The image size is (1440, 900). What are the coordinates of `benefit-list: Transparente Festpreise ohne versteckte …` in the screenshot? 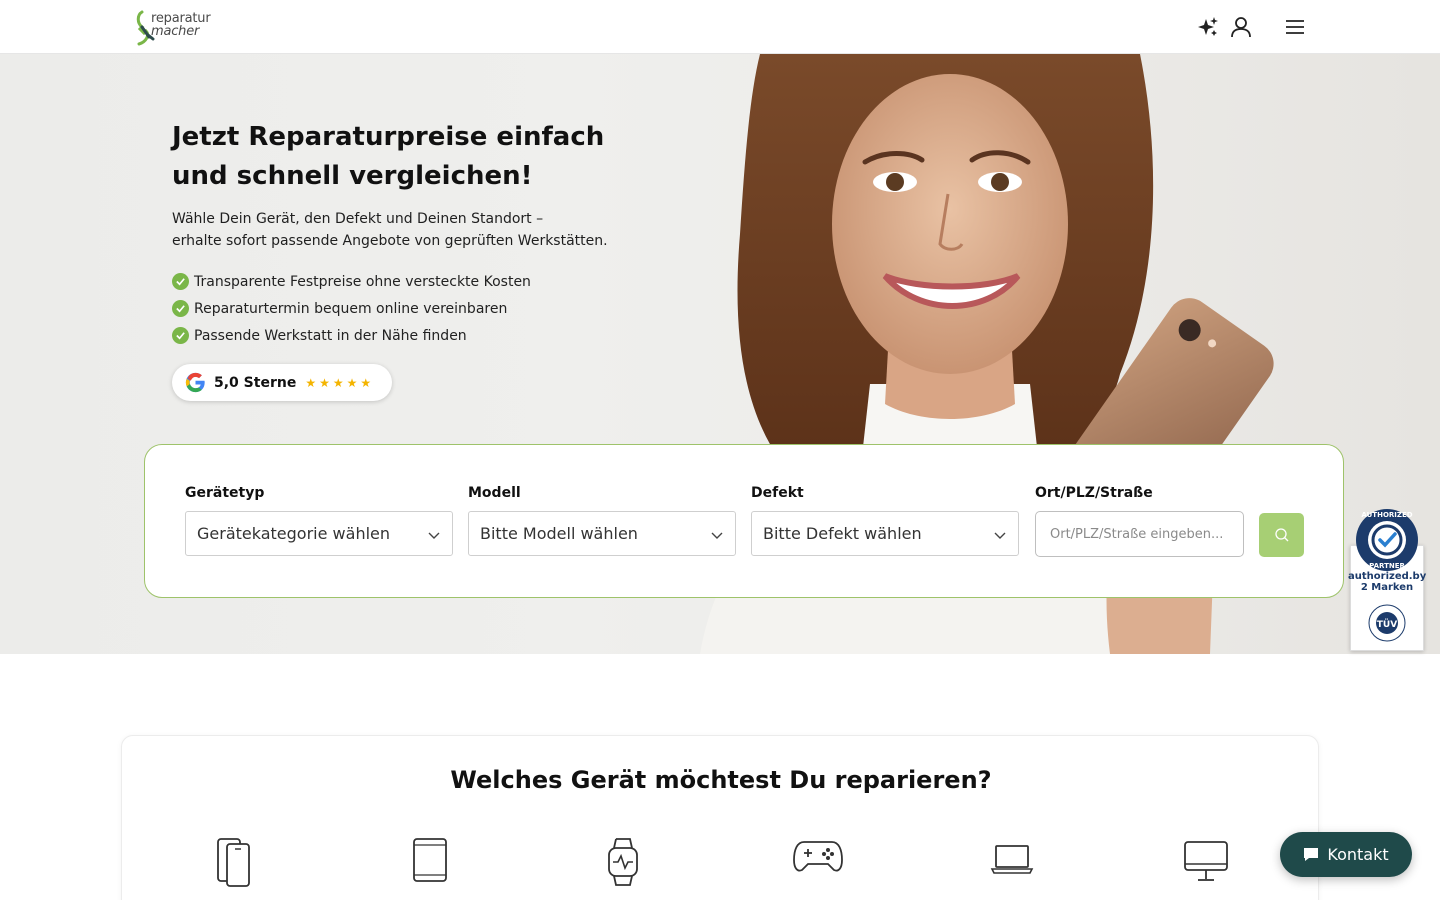 It's located at (351, 308).